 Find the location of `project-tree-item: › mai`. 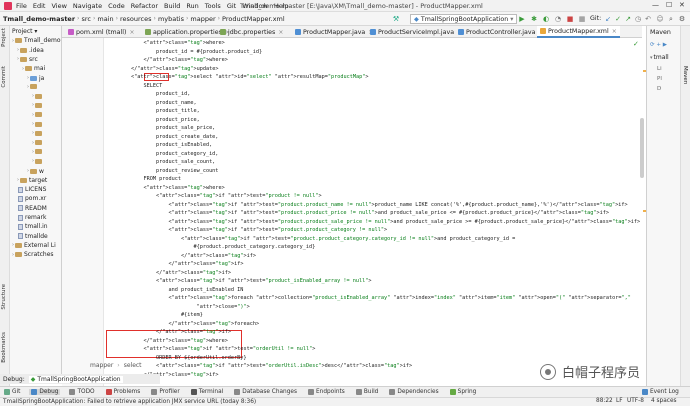

project-tree-item: › mai is located at coordinates (33, 68).